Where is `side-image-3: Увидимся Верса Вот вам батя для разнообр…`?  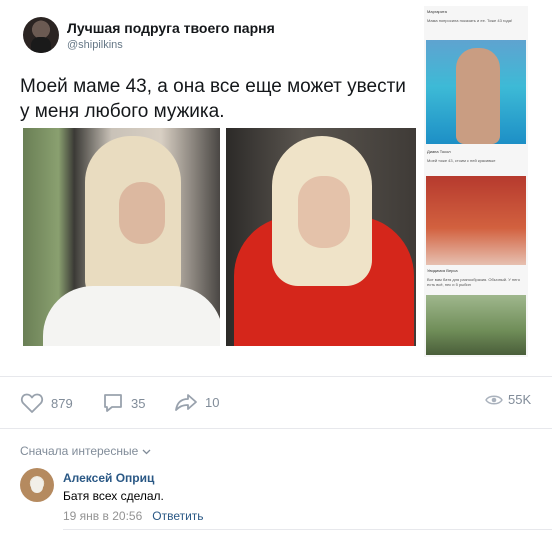 side-image-3: Увидимся Верса Вот вам батя для разнообр… is located at coordinates (476, 311).